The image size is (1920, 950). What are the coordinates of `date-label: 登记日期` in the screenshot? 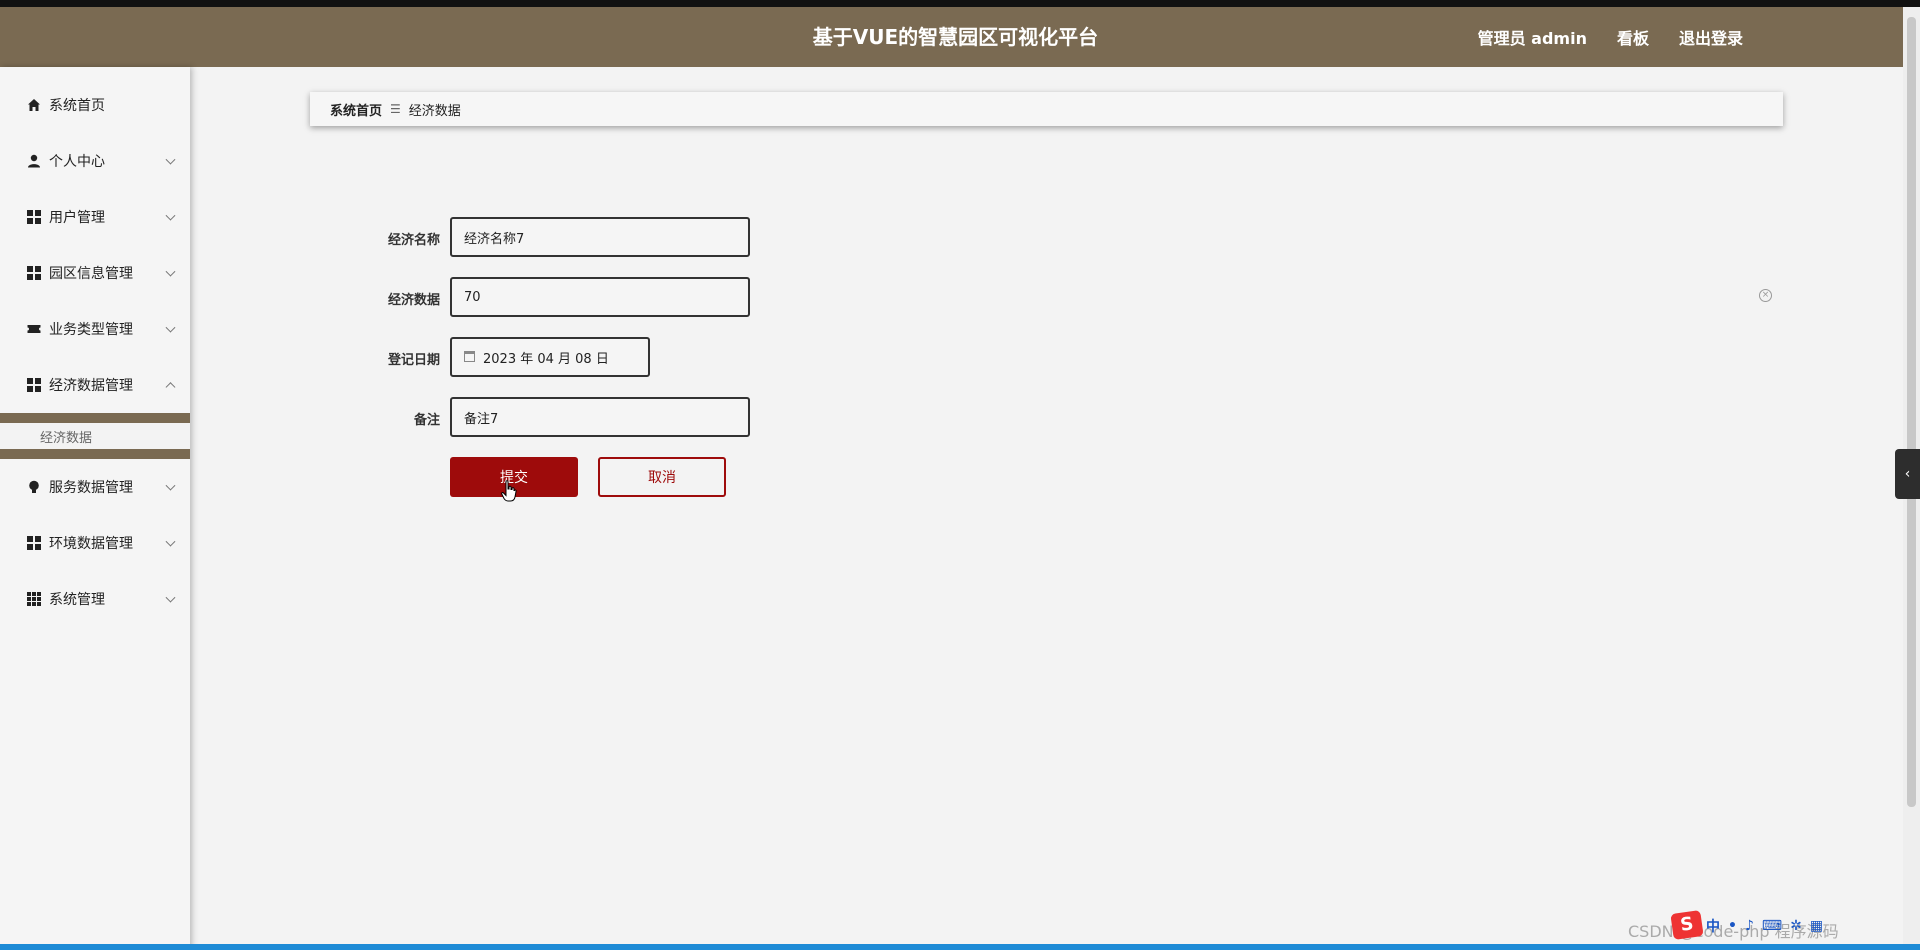 It's located at (413, 360).